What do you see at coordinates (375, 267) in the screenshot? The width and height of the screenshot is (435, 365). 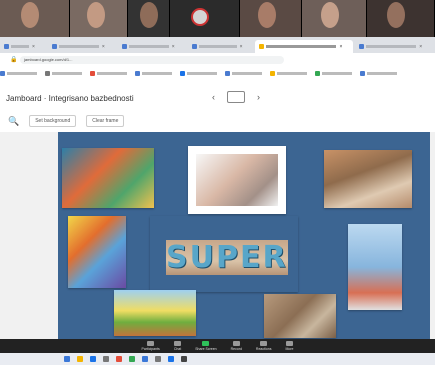 I see `city-drawing` at bounding box center [375, 267].